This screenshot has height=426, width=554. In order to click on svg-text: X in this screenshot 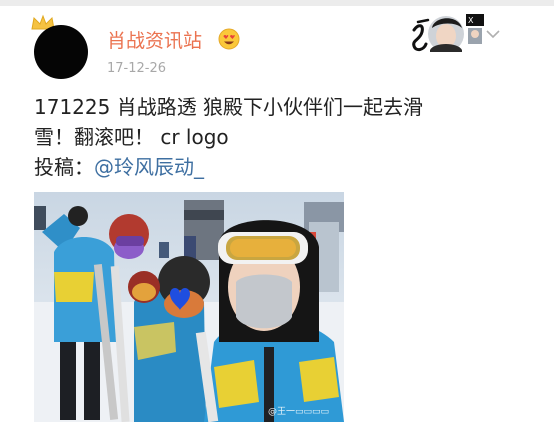, I will do `click(471, 20)`.